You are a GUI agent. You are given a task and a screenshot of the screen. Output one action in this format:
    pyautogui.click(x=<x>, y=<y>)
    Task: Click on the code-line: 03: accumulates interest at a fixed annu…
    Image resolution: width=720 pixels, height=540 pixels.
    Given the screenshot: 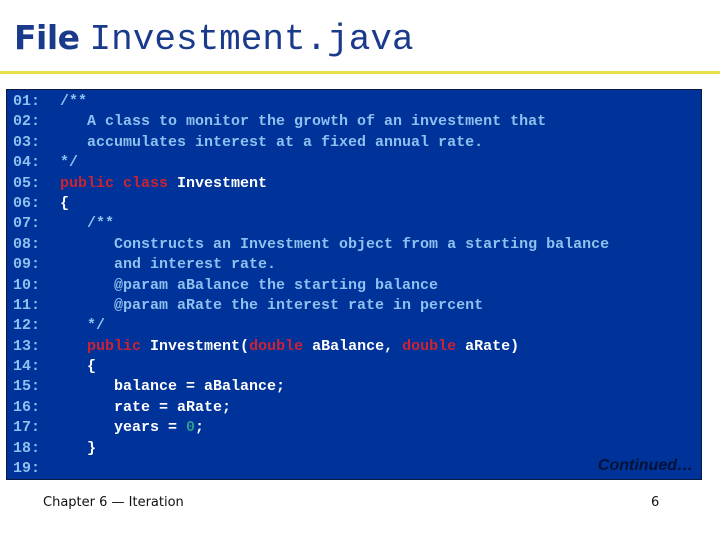 What is the action you would take?
    pyautogui.click(x=311, y=143)
    